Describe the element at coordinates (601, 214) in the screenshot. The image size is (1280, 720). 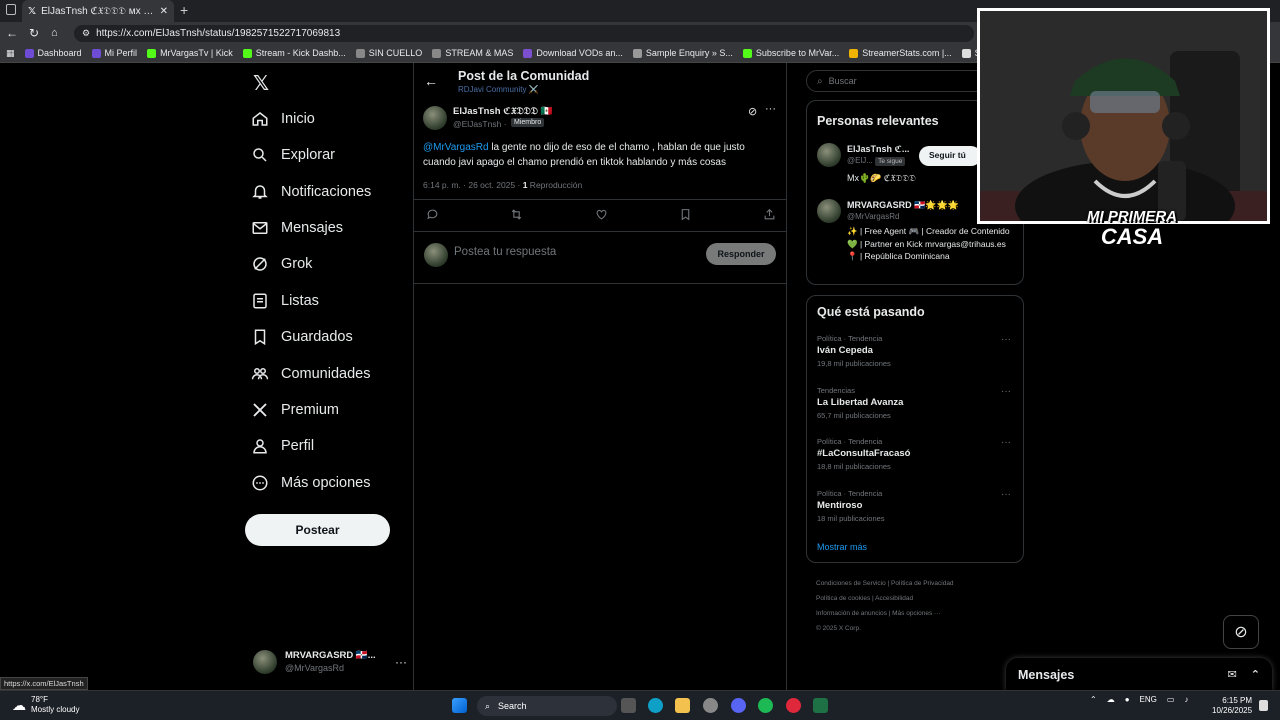
I see `like-icon` at that location.